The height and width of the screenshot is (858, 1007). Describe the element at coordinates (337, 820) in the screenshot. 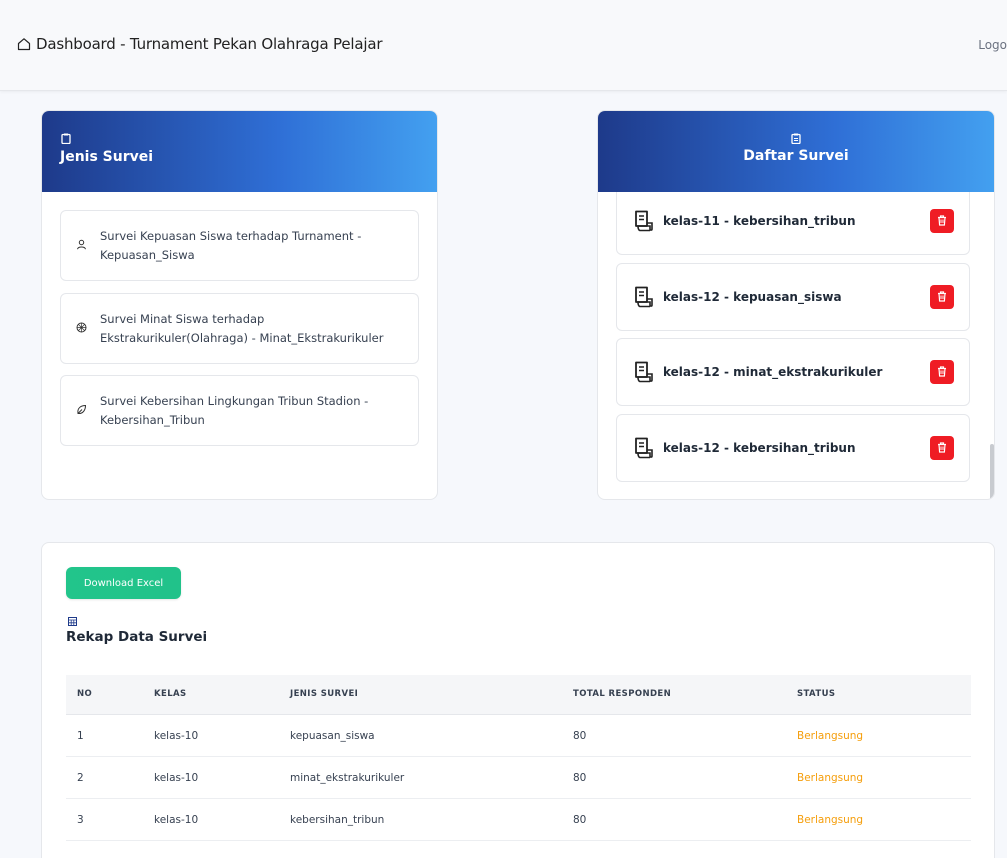

I see `cell-jenis: kebersihan_tribun` at that location.